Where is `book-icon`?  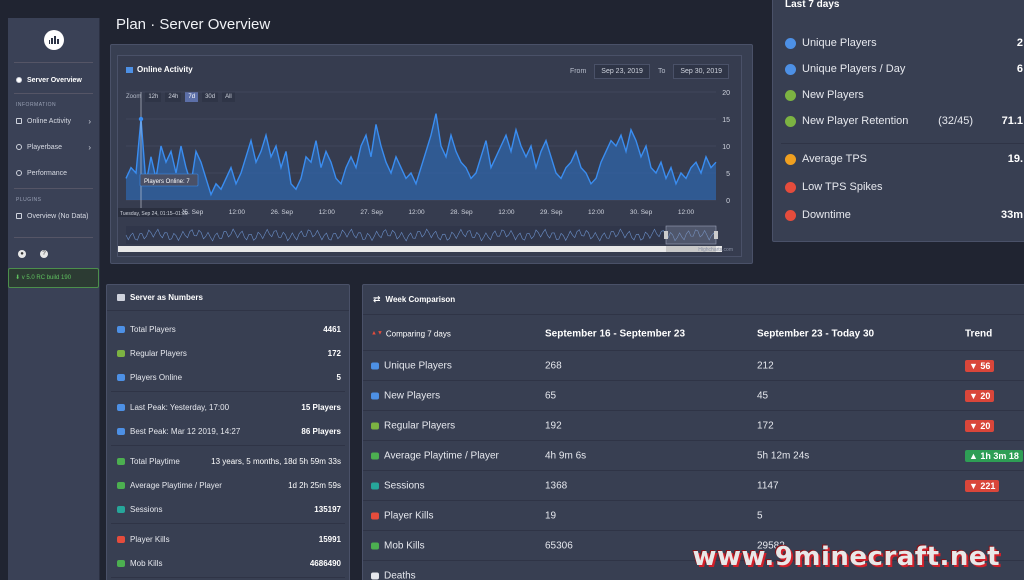
book-icon is located at coordinates (121, 297).